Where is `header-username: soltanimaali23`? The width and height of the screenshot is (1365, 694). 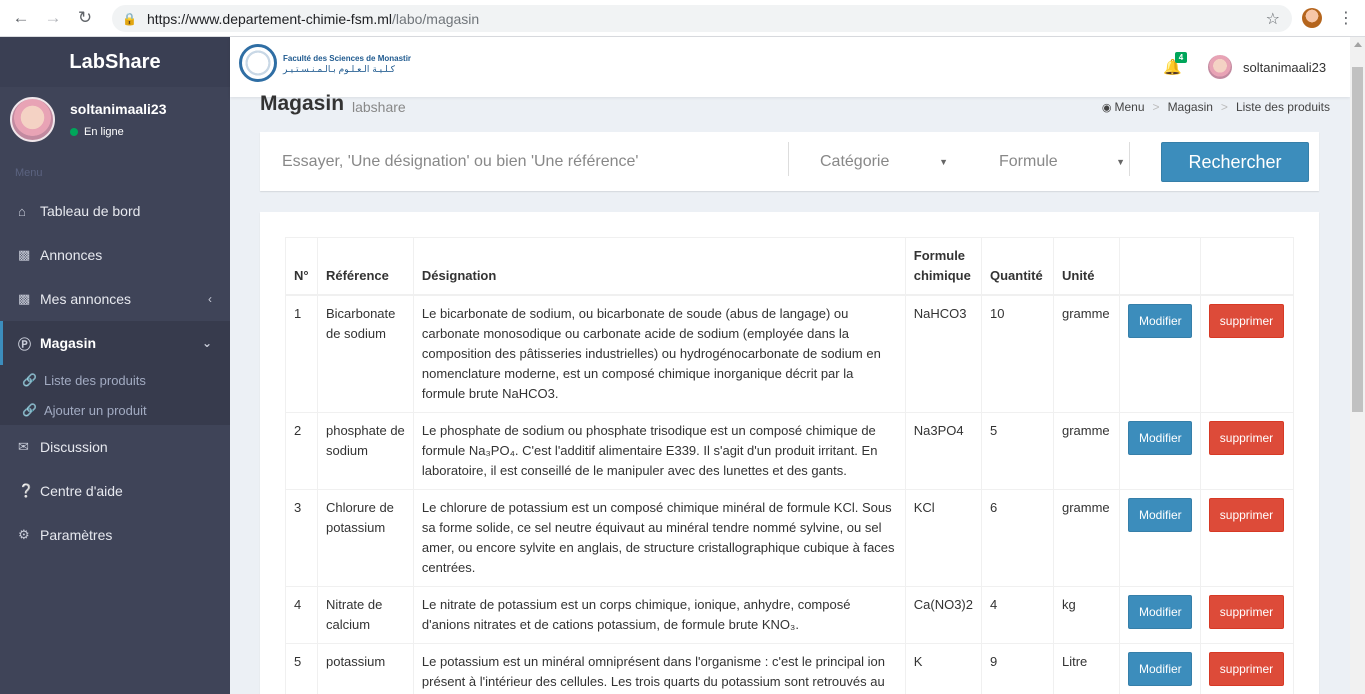
header-username: soltanimaali23 is located at coordinates (1284, 67).